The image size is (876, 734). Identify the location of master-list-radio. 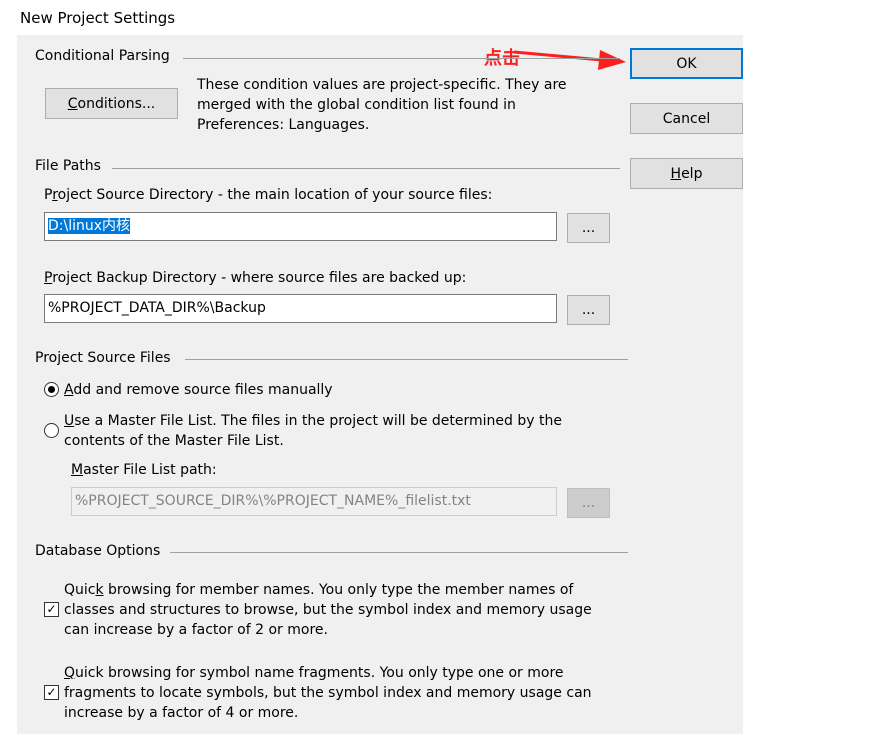
(51, 430).